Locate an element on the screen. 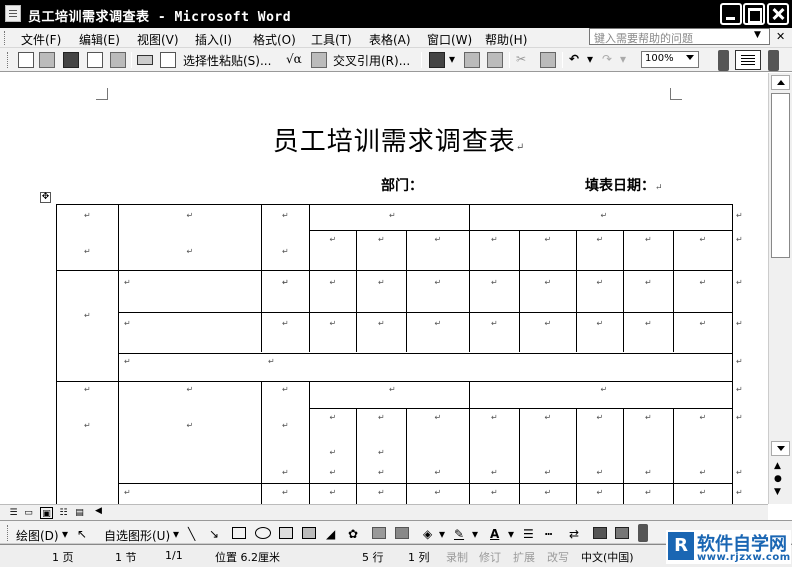 This screenshot has height=567, width=792. fill-color-icon: ◈ is located at coordinates (427, 534).